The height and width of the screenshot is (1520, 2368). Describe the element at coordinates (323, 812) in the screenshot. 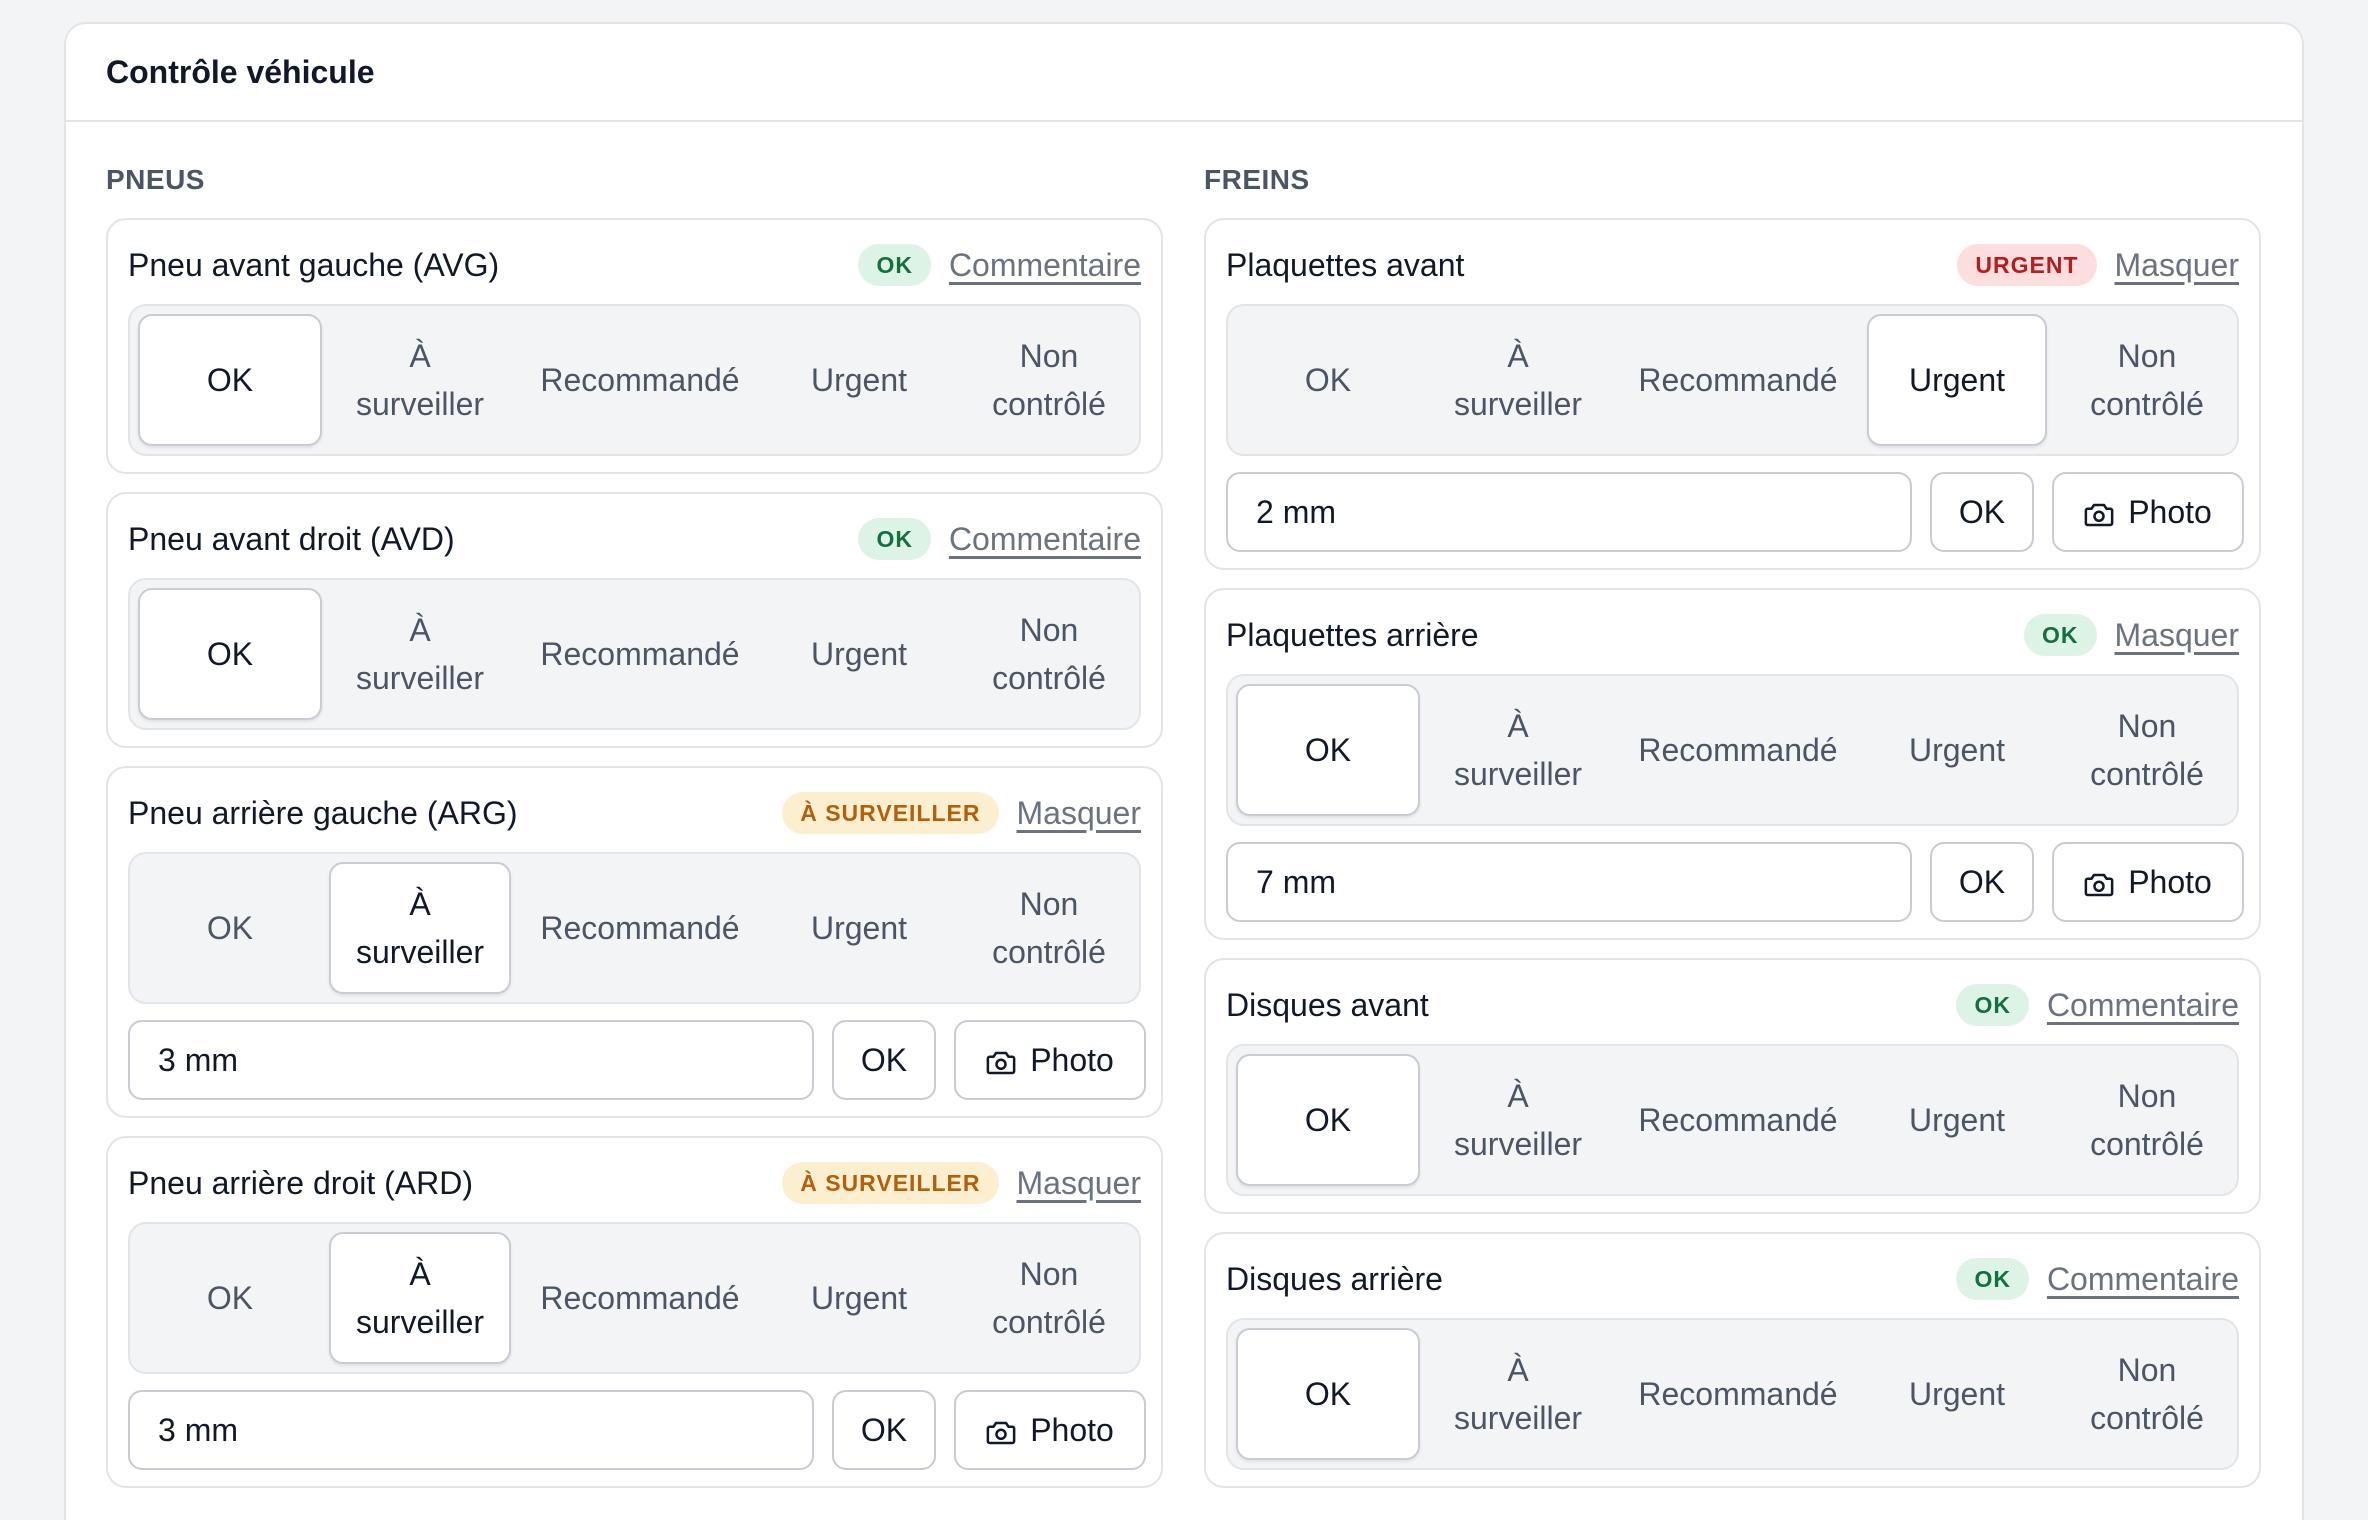

I see `item-name: Pneu arrière gauche (ARG)` at that location.